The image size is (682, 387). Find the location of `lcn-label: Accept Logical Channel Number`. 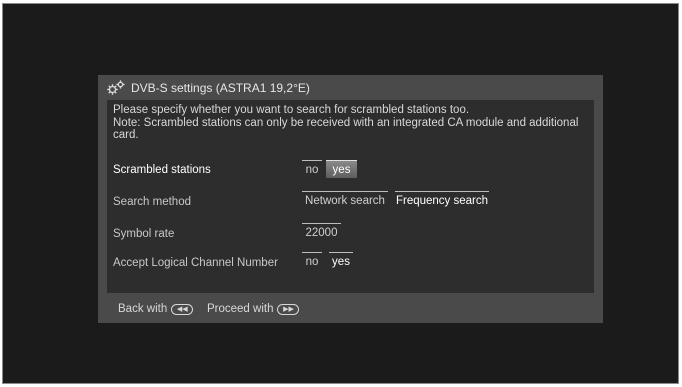

lcn-label: Accept Logical Channel Number is located at coordinates (195, 263).